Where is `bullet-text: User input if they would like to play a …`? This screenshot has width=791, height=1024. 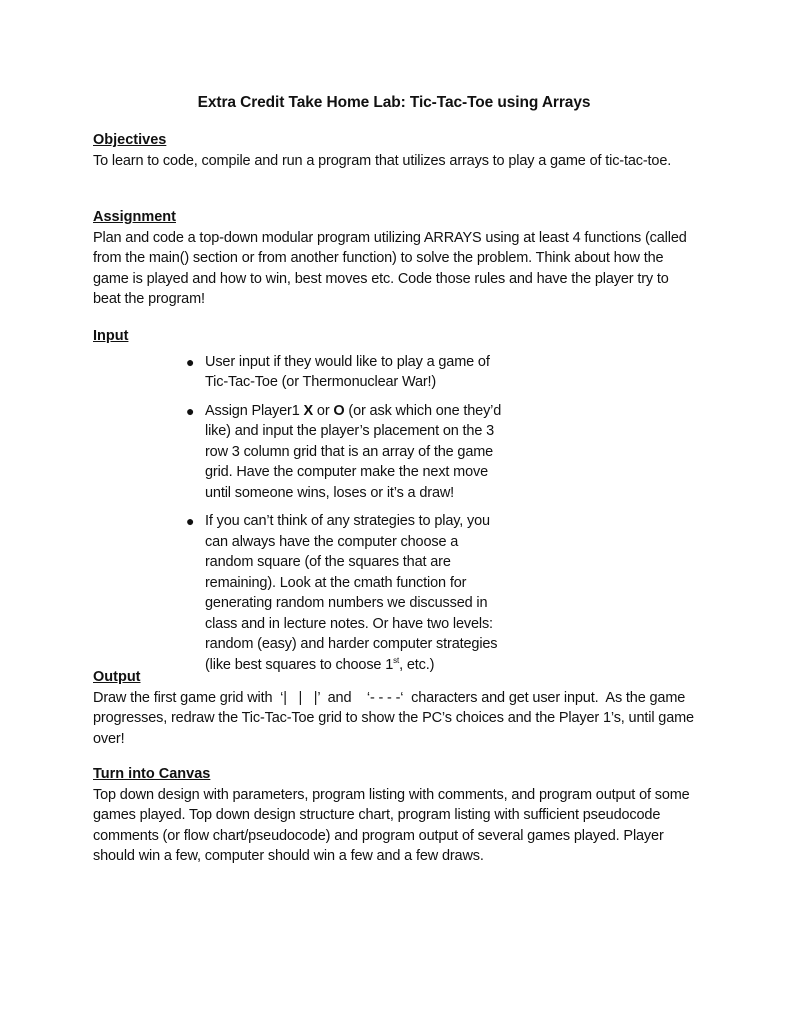
bullet-text: User input if they would like to play a … is located at coordinates (347, 372).